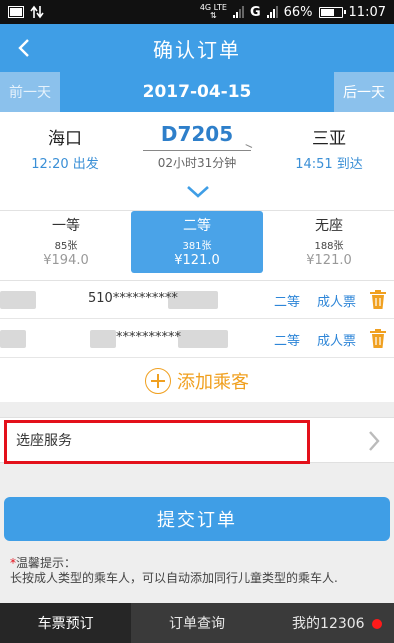 The height and width of the screenshot is (643, 394). What do you see at coordinates (148, 337) in the screenshot?
I see `passenger-id: **********` at bounding box center [148, 337].